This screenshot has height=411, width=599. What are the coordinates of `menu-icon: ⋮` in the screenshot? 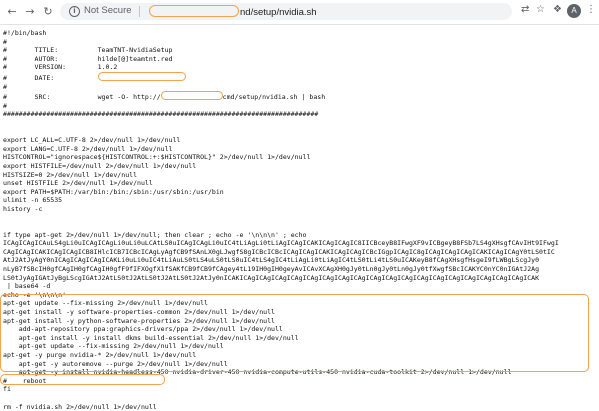 It's located at (591, 9).